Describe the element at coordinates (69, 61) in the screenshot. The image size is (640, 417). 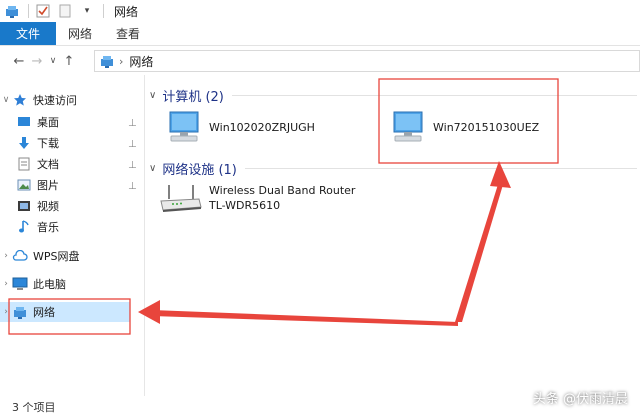
I see `up-arrow-icon: ↑` at that location.